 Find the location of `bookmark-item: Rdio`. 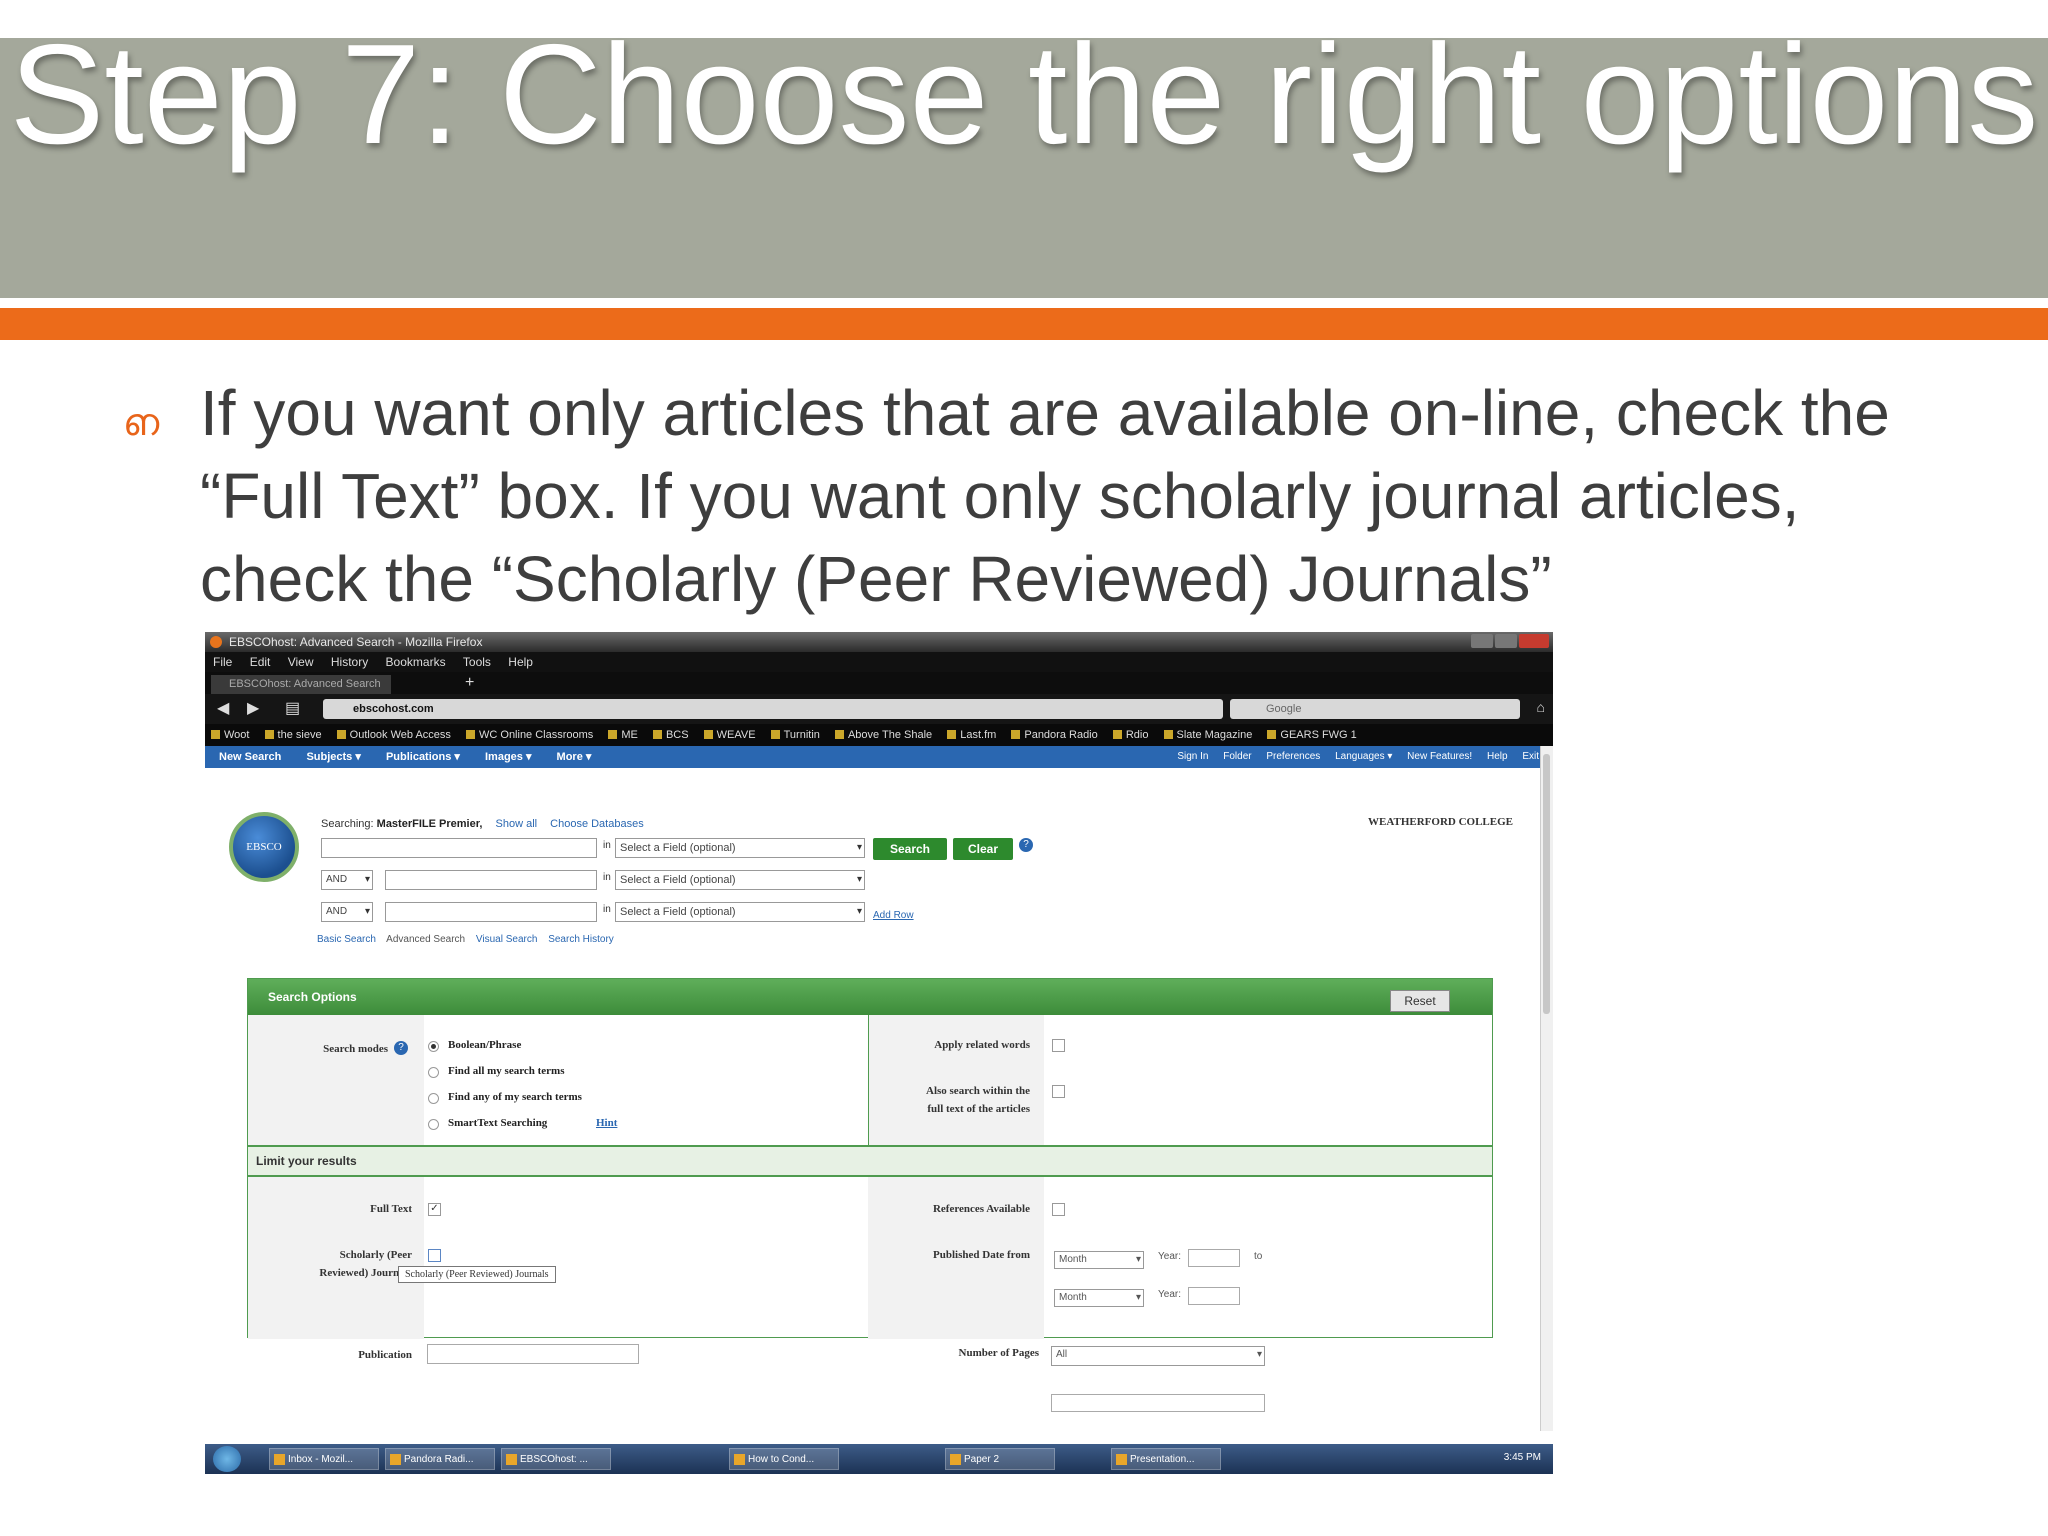

bookmark-item: Rdio is located at coordinates (1131, 735).